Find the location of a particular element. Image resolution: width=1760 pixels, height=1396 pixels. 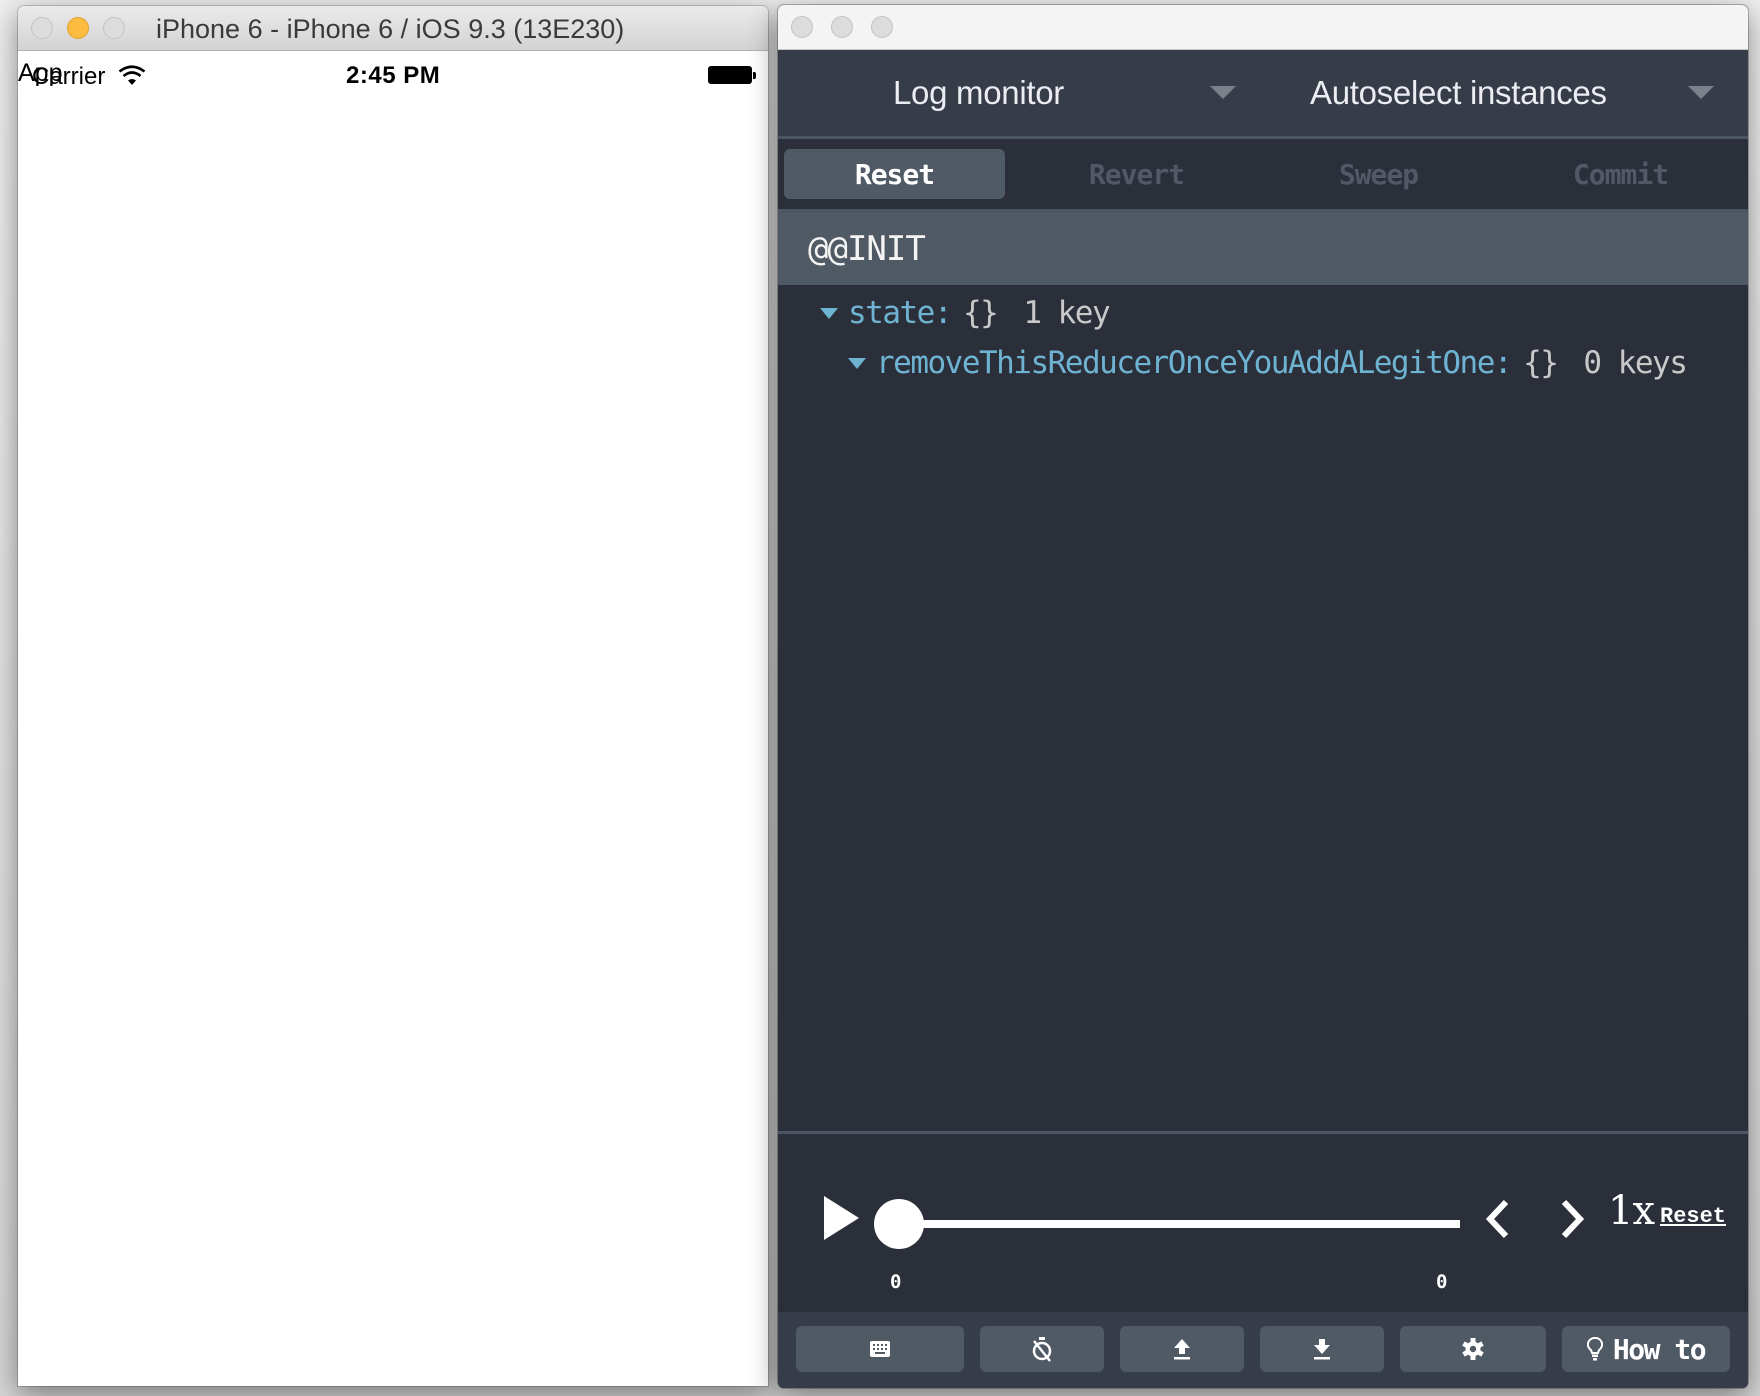

lightbulb-icon is located at coordinates (1594, 1349).